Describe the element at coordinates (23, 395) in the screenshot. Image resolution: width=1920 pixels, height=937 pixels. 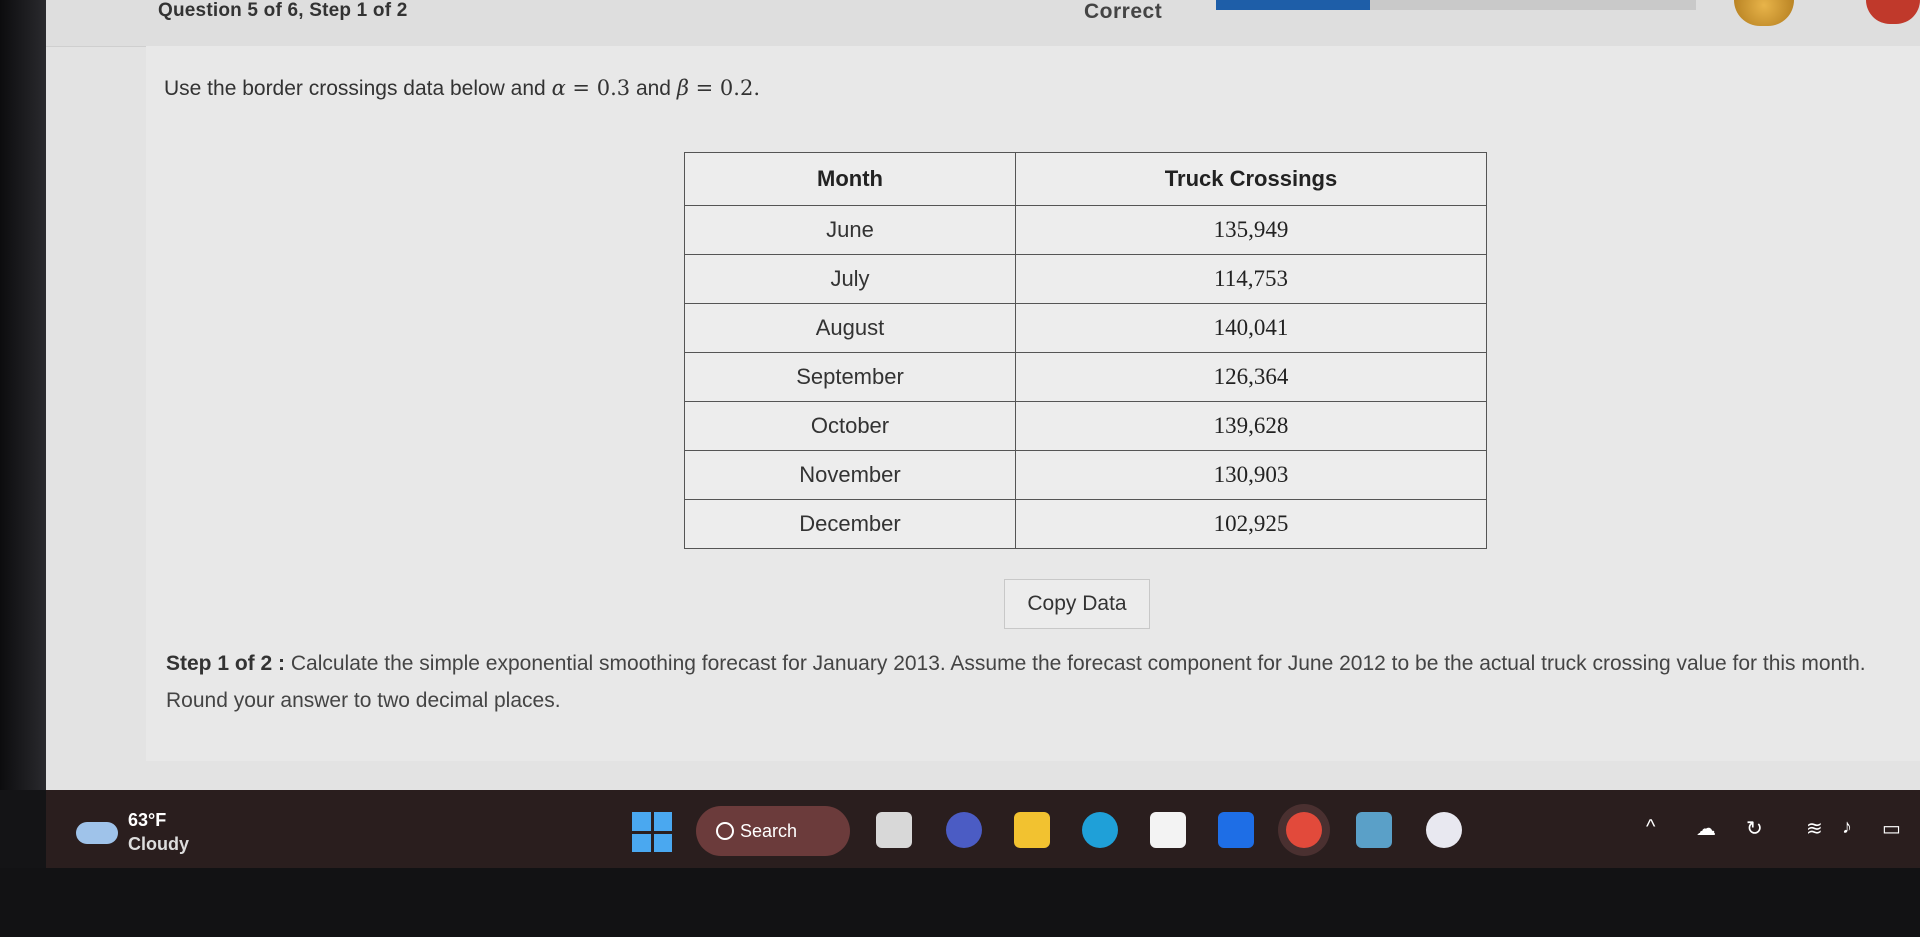
I see `screen-bezel` at that location.